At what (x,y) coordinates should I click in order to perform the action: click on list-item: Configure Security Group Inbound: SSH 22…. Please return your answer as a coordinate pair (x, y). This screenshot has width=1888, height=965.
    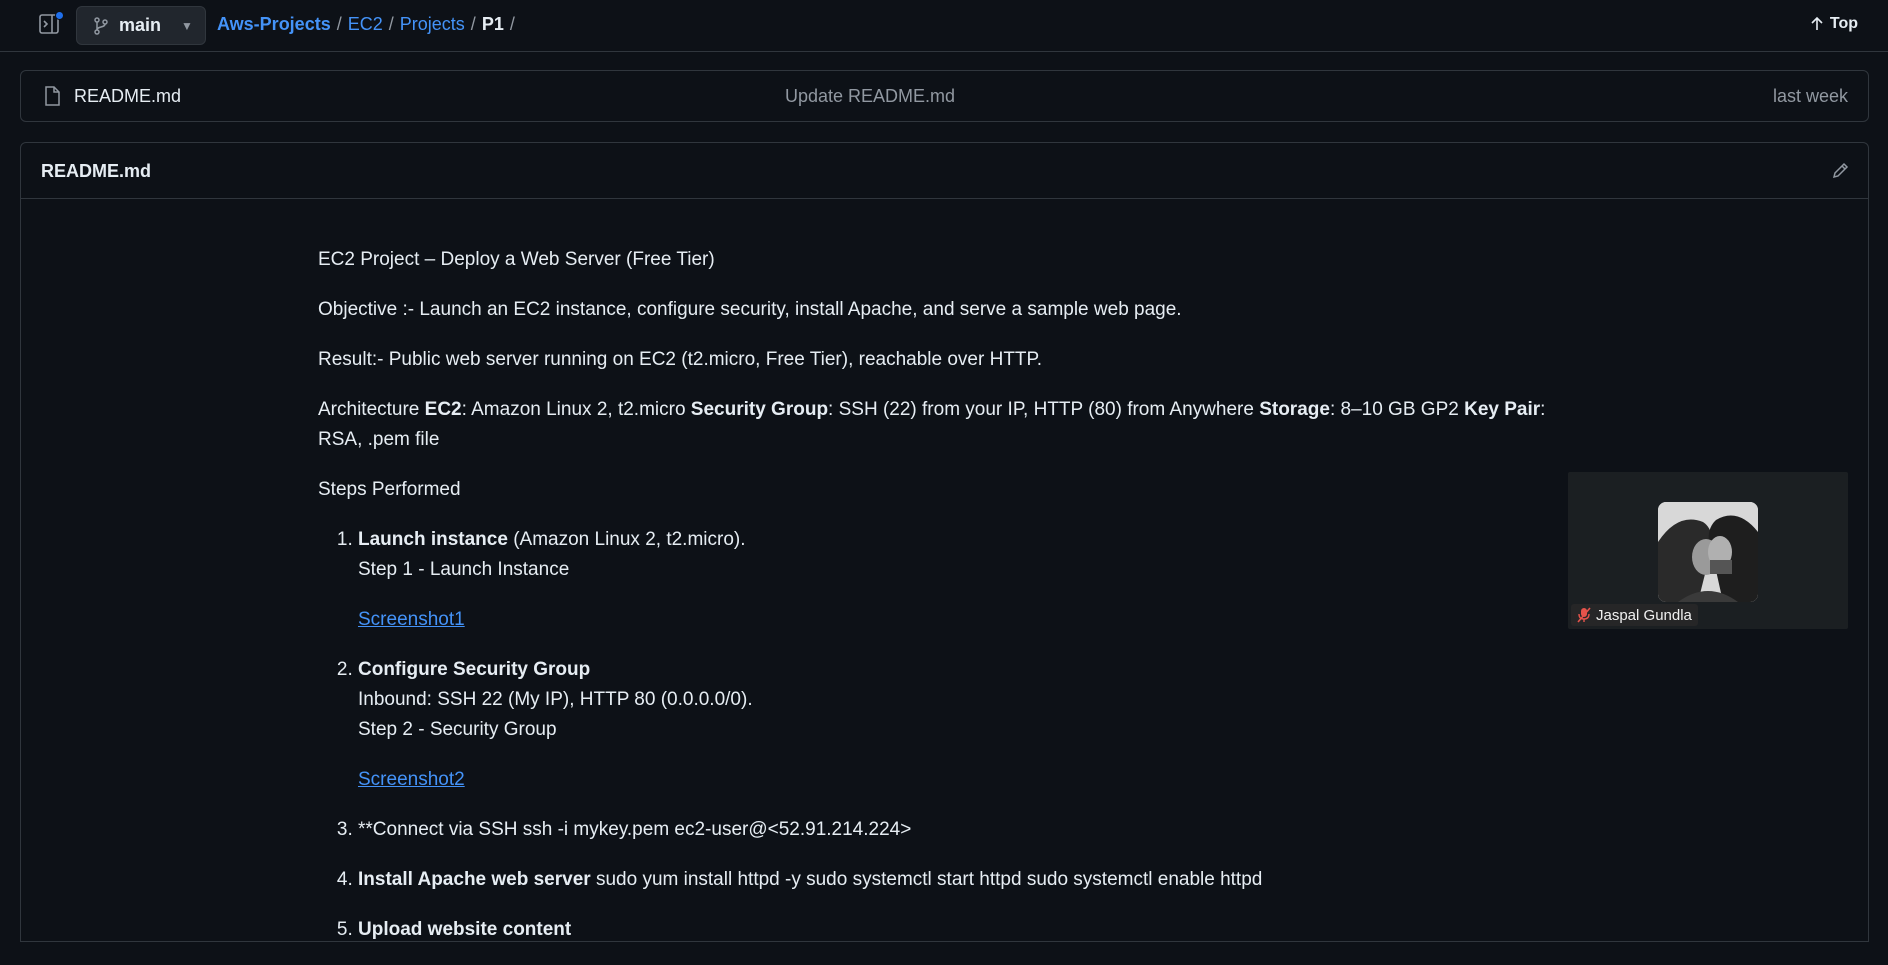
    Looking at the image, I should click on (968, 725).